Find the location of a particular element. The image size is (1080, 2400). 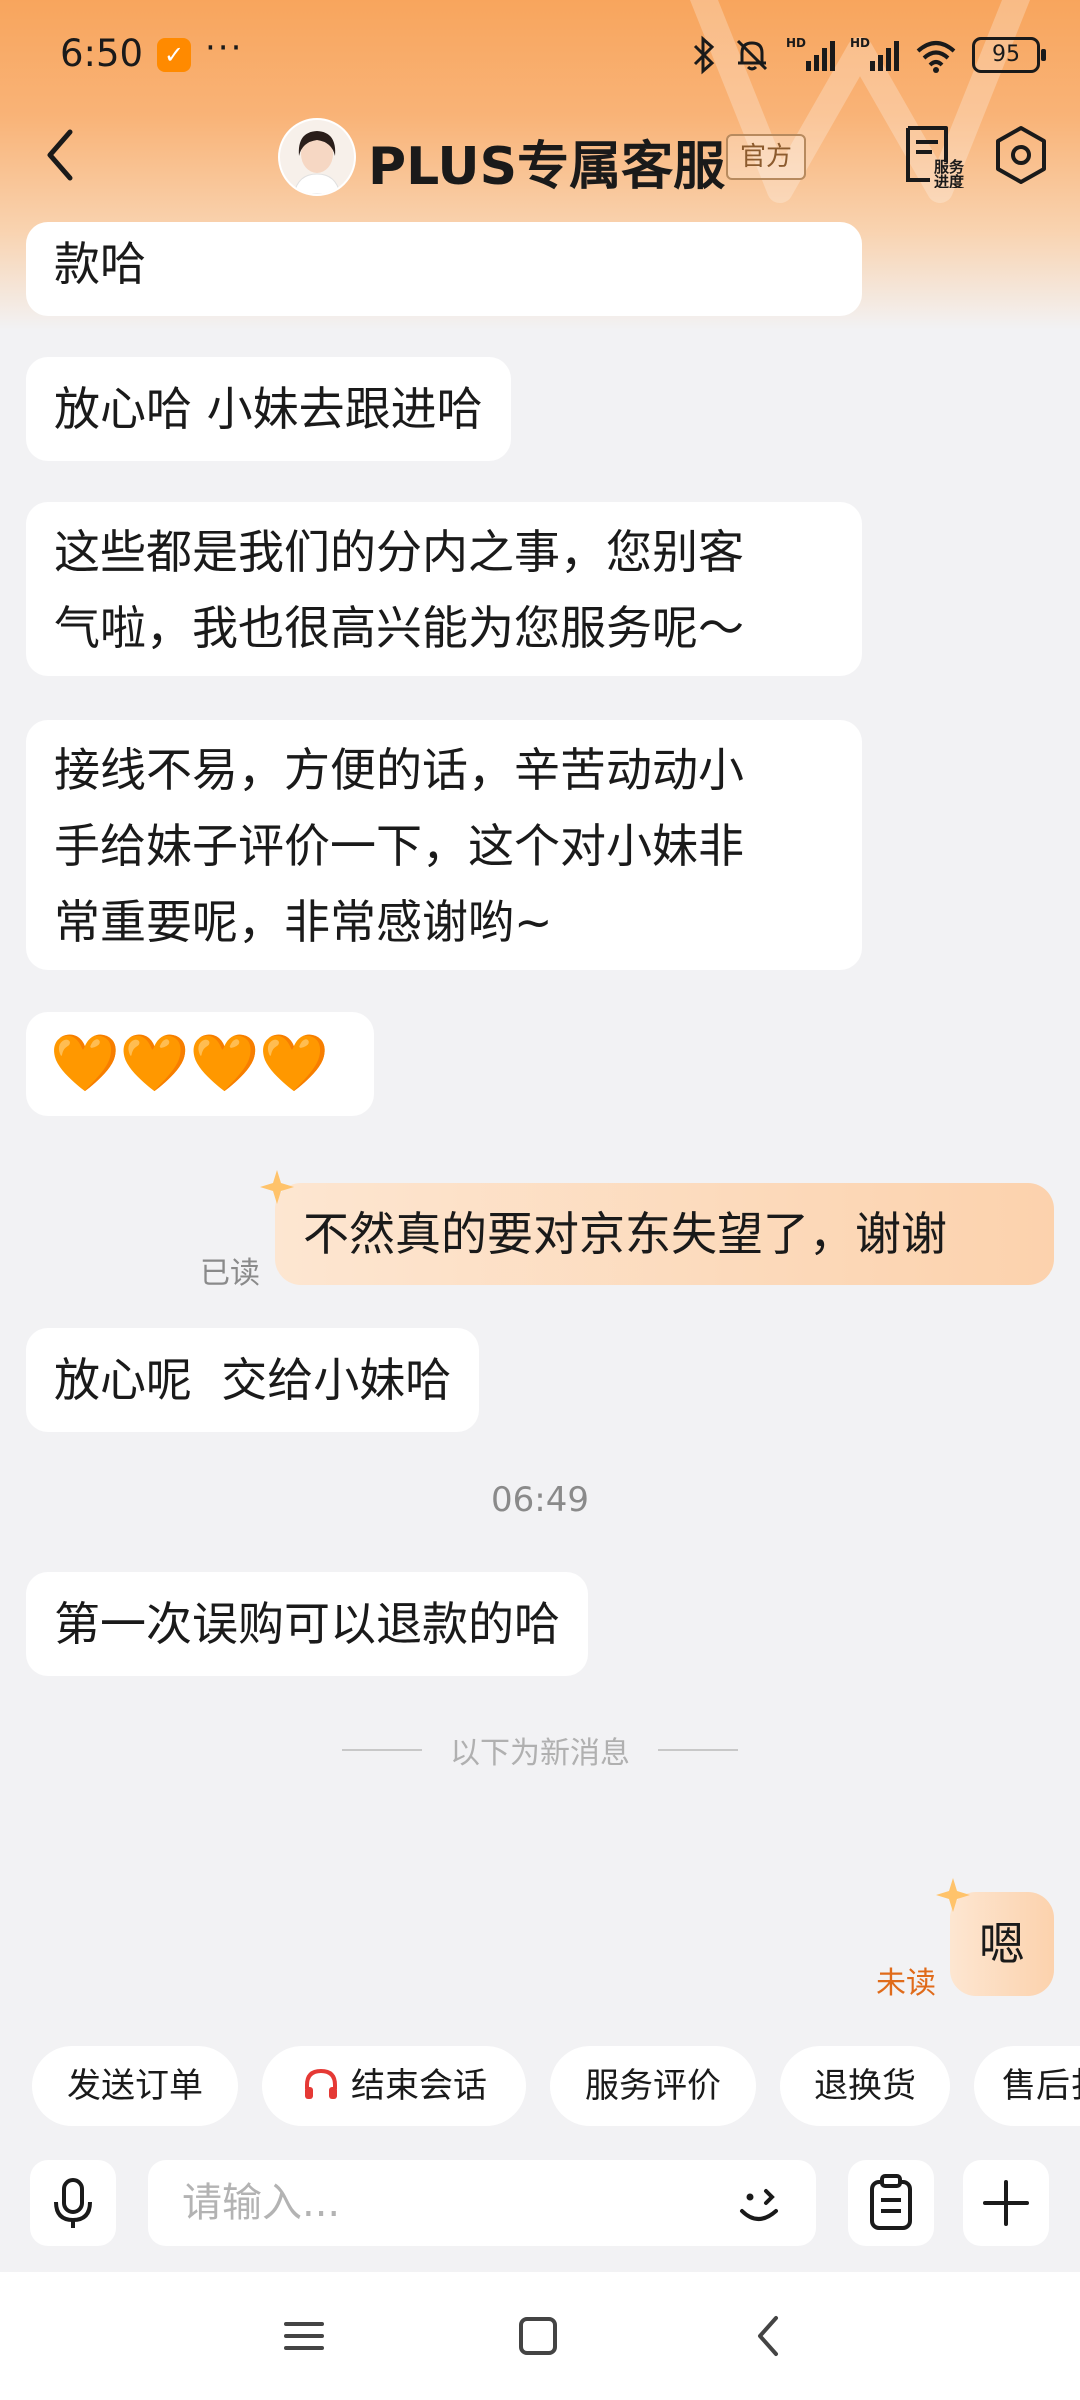

message-bubble-agent: 第一次误购可以退款的哈 is located at coordinates (307, 1624).